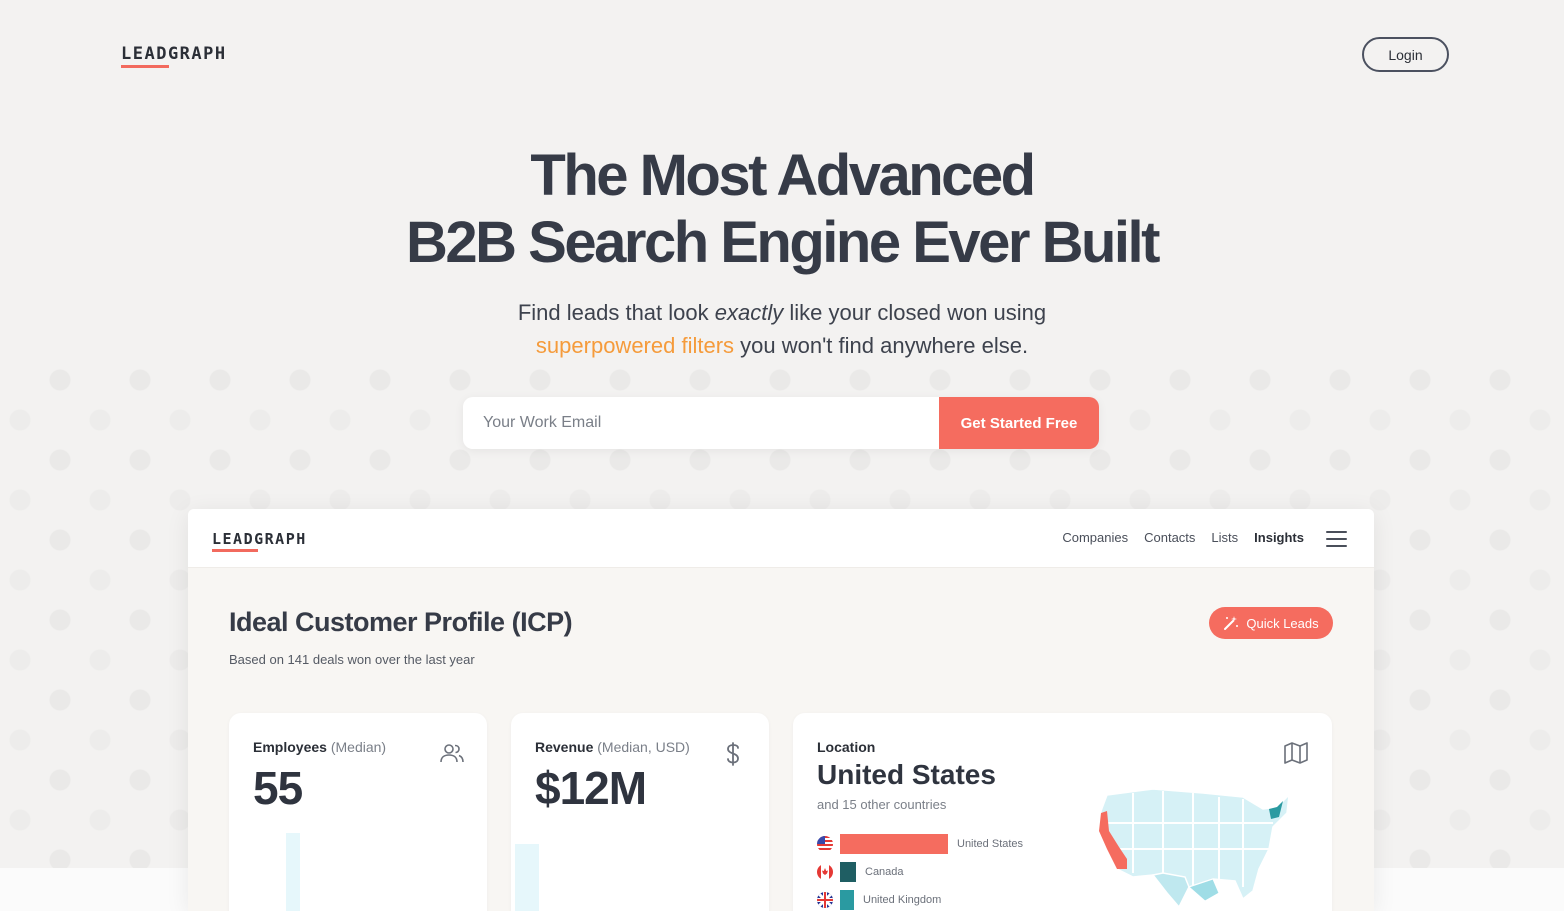 This screenshot has width=1564, height=911. I want to click on hamburger-menu-icon, so click(1336, 539).